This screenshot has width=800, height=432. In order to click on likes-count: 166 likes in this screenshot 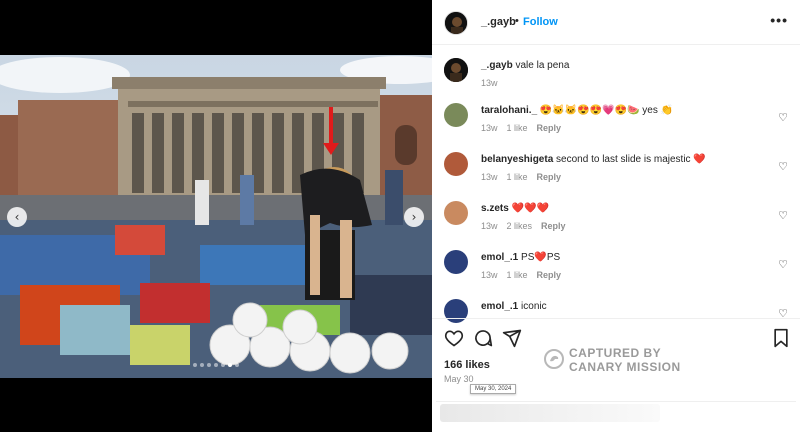, I will do `click(467, 365)`.